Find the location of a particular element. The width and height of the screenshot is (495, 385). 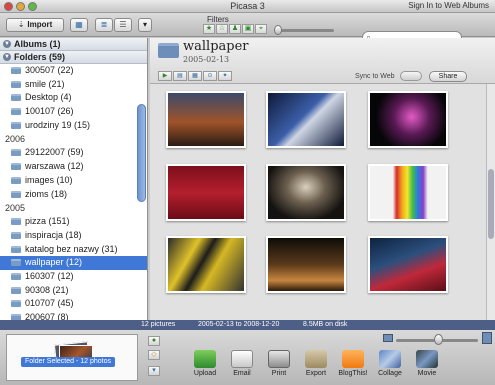

folder-item: 29122007 (59) is located at coordinates (73, 153).